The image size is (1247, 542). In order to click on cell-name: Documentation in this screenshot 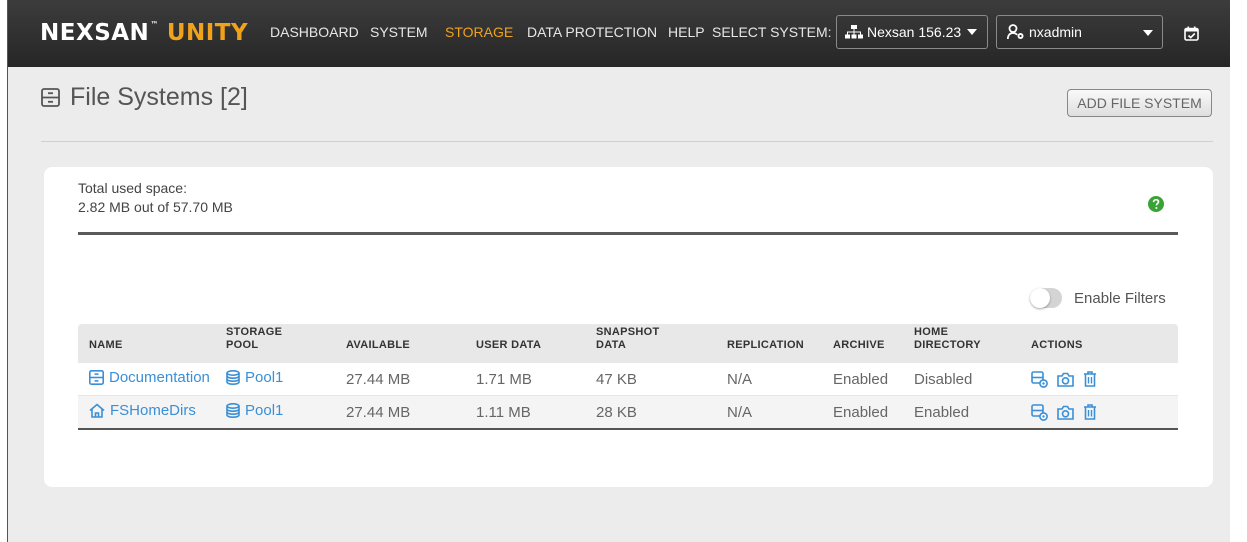, I will do `click(146, 379)`.